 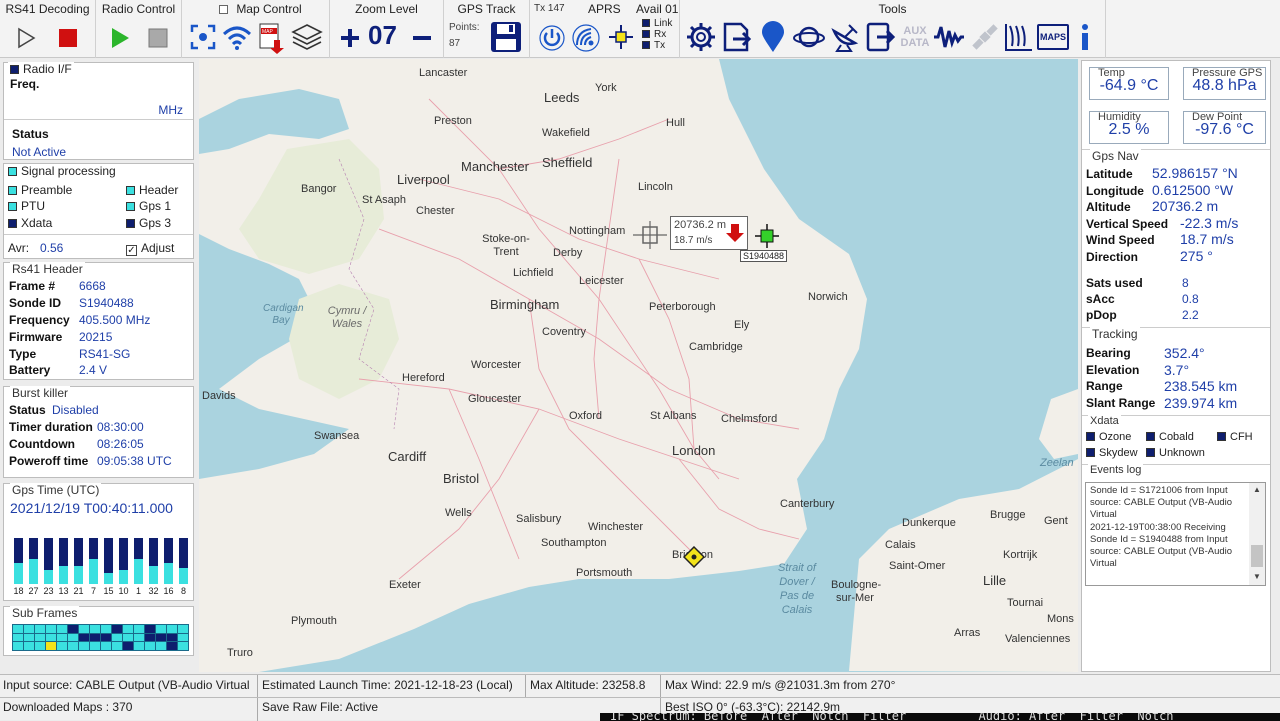 I want to click on city-label: Lancaster, so click(x=443, y=73).